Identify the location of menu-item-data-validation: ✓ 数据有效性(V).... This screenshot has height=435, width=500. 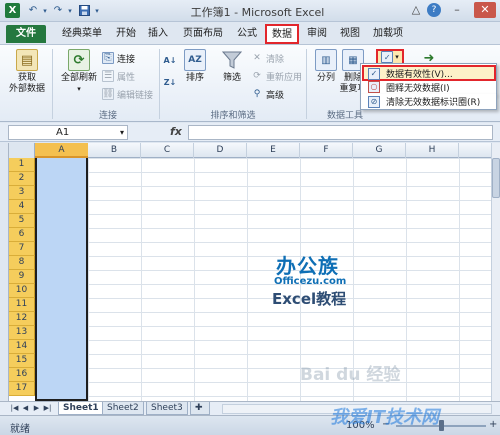
(428, 73).